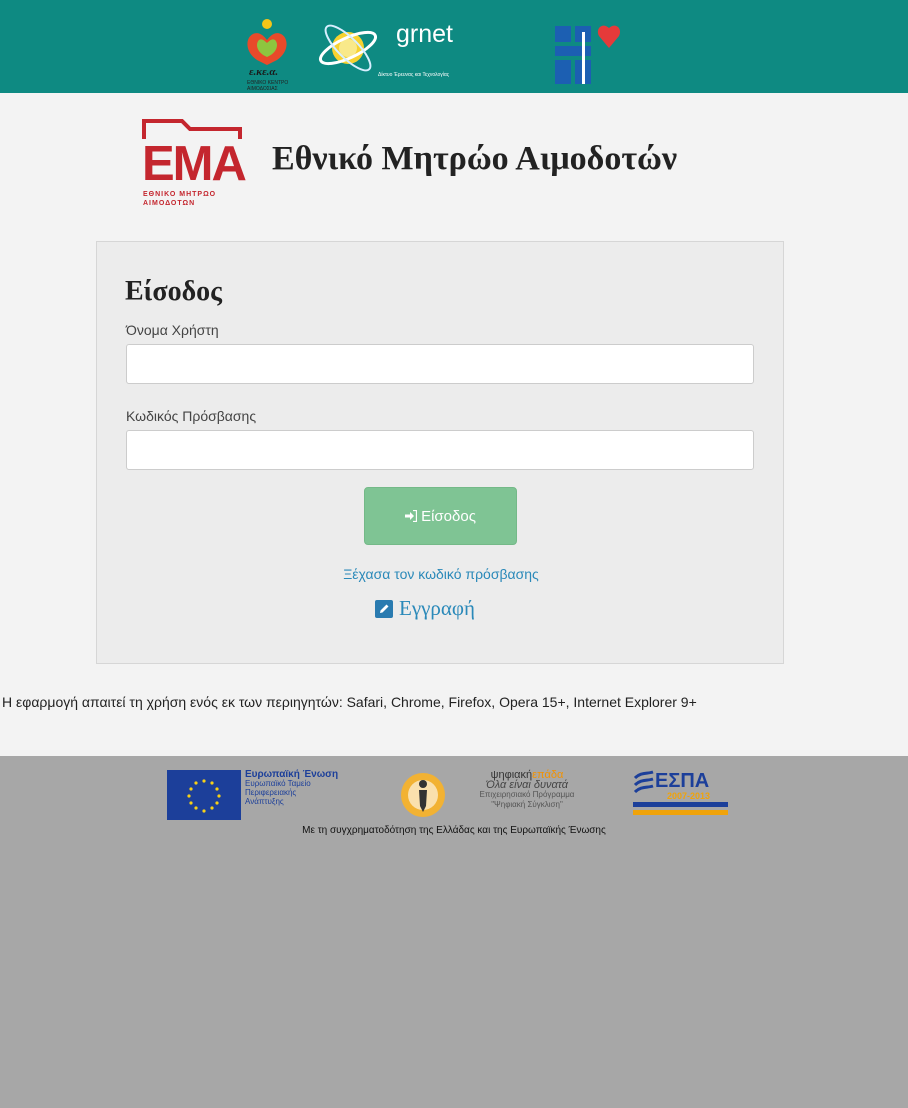 The width and height of the screenshot is (908, 1108). I want to click on eu-line-2: Ευρωπαϊκό Ταμείο, so click(278, 783).